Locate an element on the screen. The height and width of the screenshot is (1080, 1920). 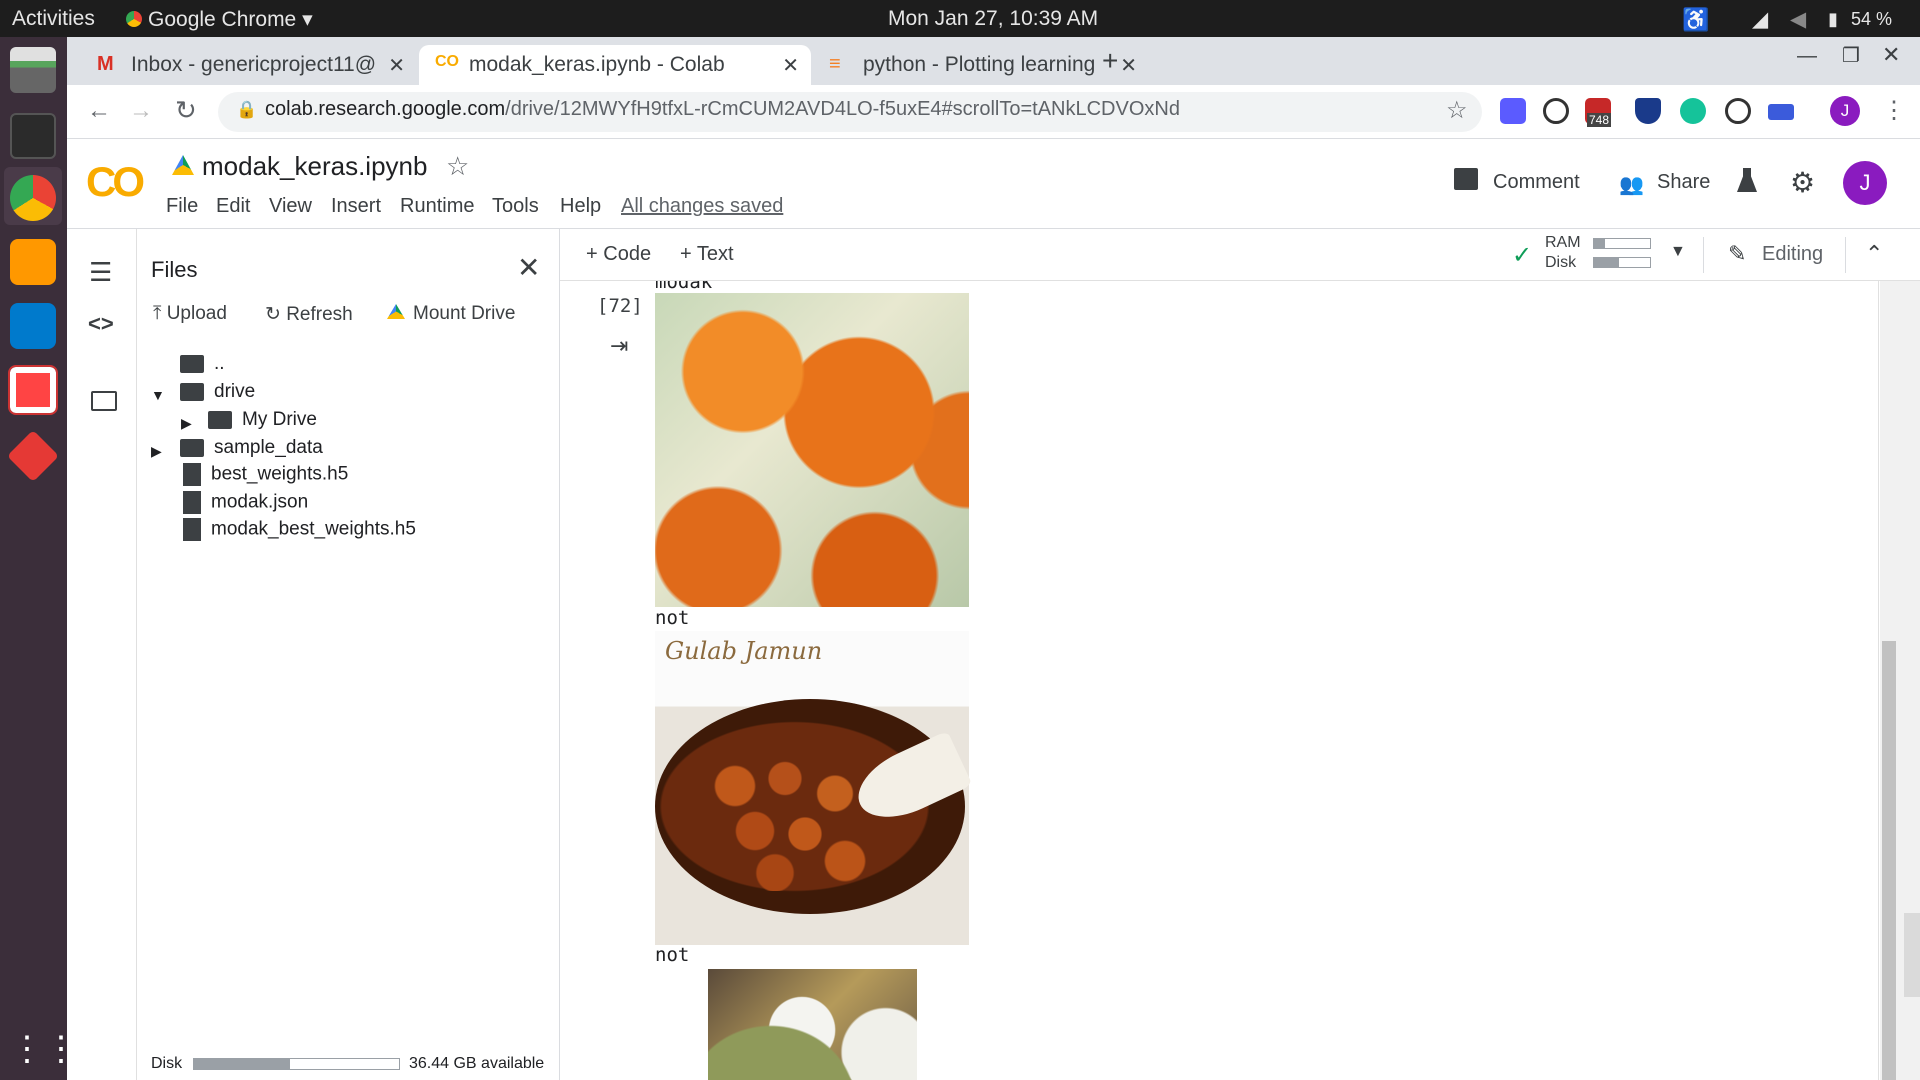
grammarly-icon is located at coordinates (1693, 111).